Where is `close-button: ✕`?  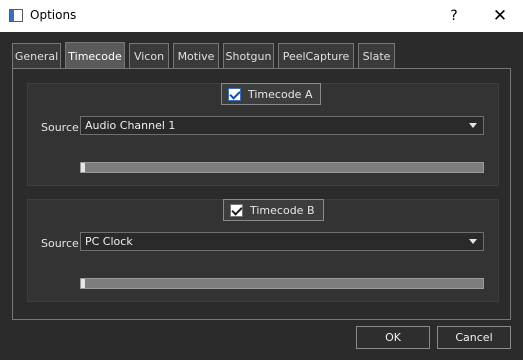
close-button: ✕ is located at coordinates (500, 16).